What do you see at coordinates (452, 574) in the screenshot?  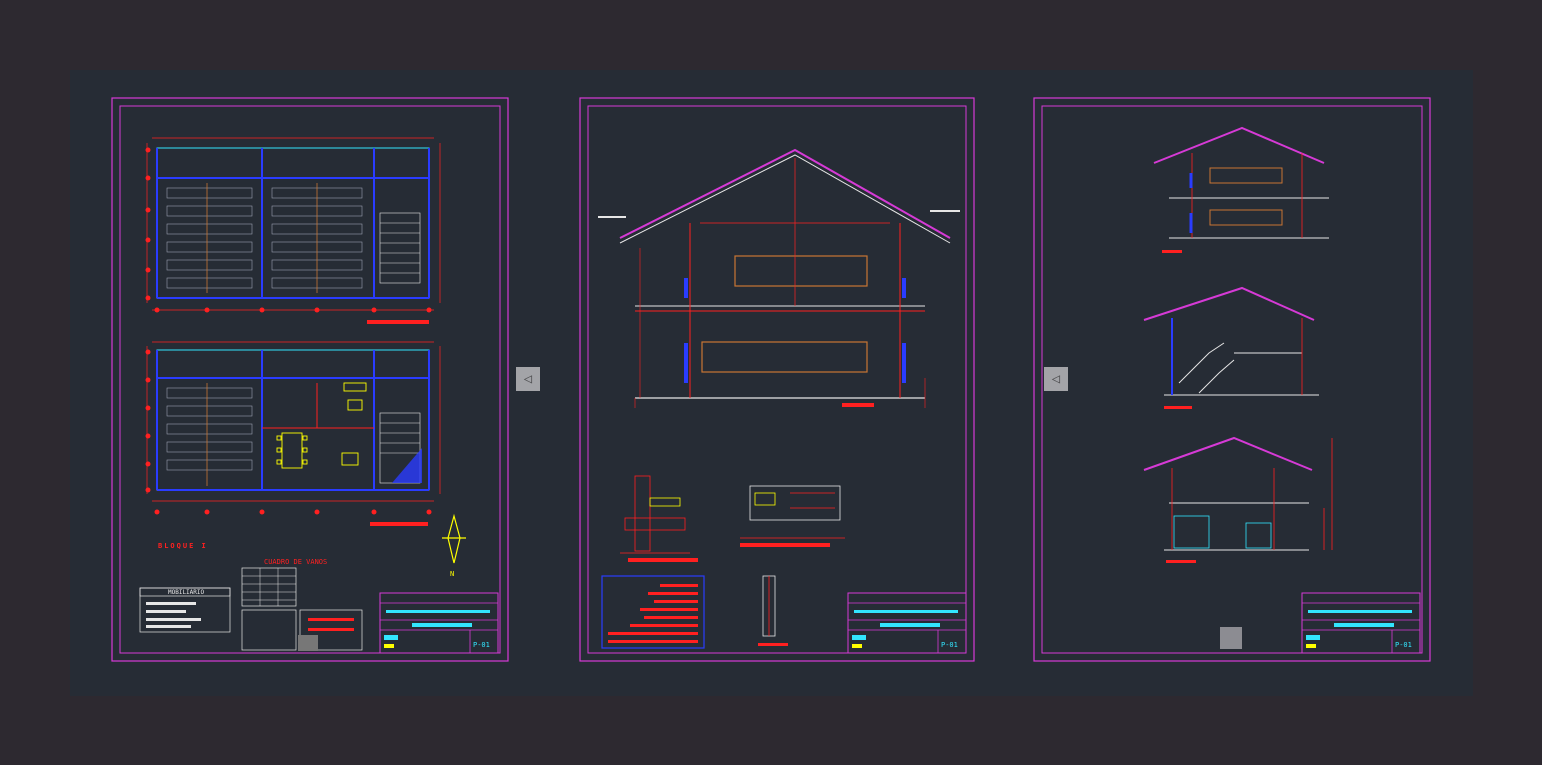 I see `svg-text: N` at bounding box center [452, 574].